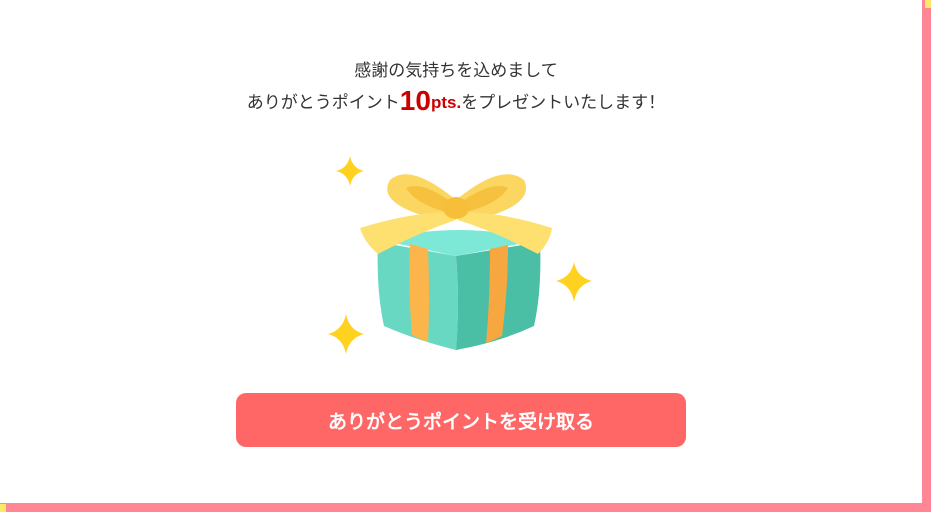  I want to click on gift-illustration, so click(460, 255).